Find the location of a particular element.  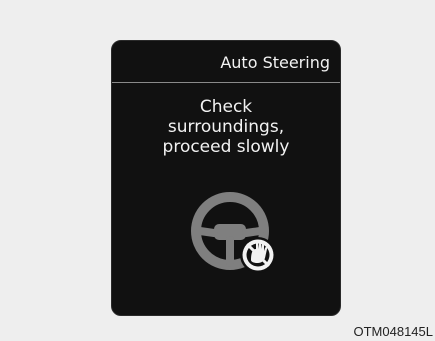

steering-wheel-left-spoke is located at coordinates (207, 232).